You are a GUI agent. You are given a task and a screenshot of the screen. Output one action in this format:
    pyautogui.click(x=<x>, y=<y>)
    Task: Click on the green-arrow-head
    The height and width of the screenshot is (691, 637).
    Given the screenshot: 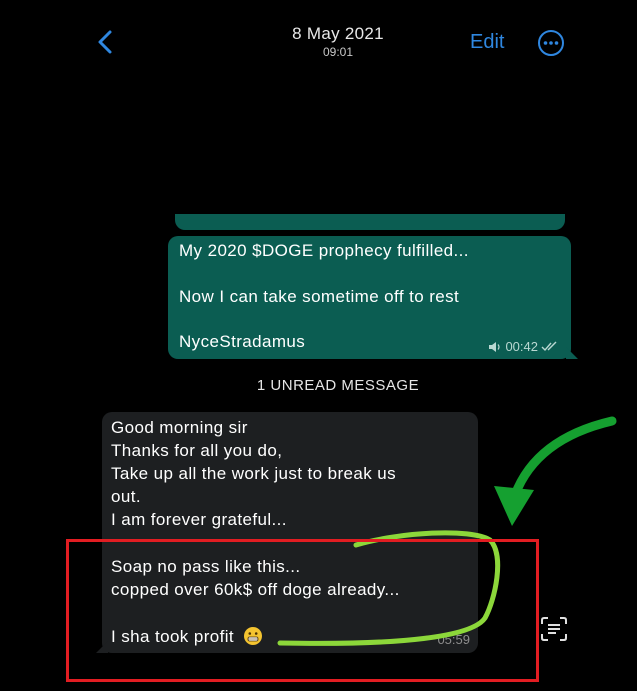 What is the action you would take?
    pyautogui.click(x=514, y=506)
    